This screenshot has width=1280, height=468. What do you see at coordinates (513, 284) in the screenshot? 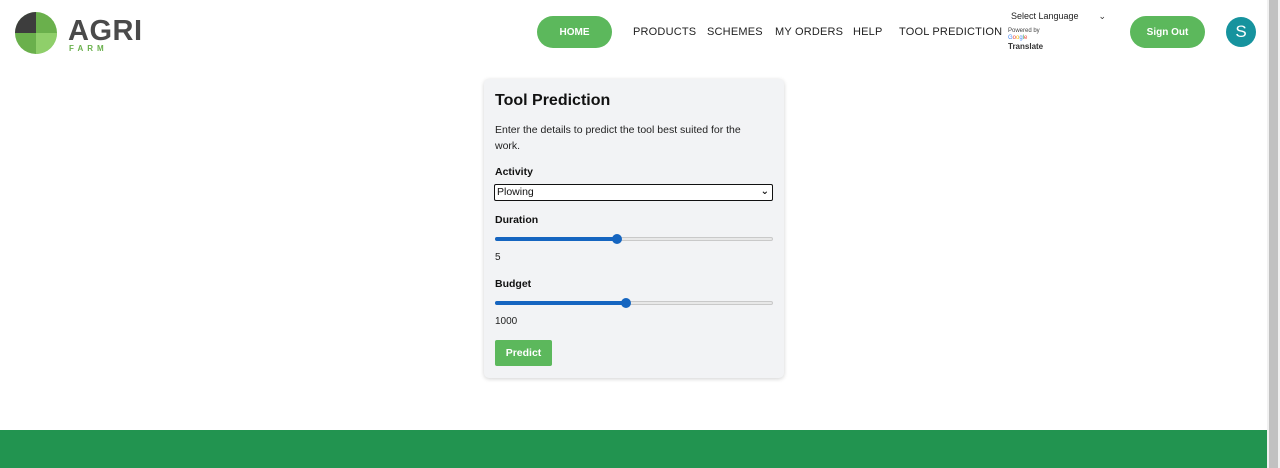
I see `budget-label: Budget` at bounding box center [513, 284].